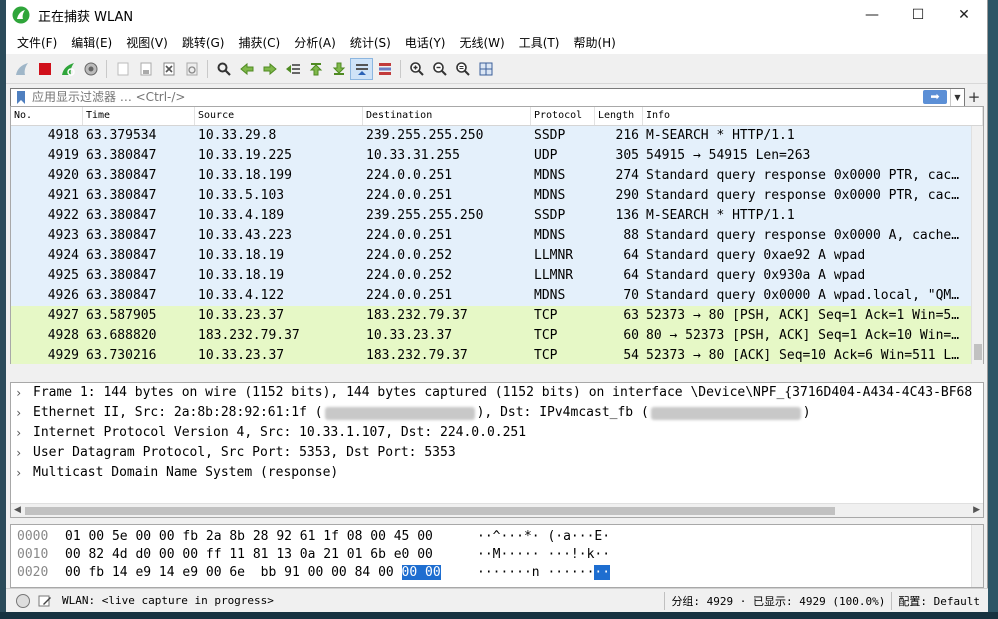 This screenshot has height=619, width=998. What do you see at coordinates (957, 97) in the screenshot?
I see `filter-history-dropdown: ▼` at bounding box center [957, 97].